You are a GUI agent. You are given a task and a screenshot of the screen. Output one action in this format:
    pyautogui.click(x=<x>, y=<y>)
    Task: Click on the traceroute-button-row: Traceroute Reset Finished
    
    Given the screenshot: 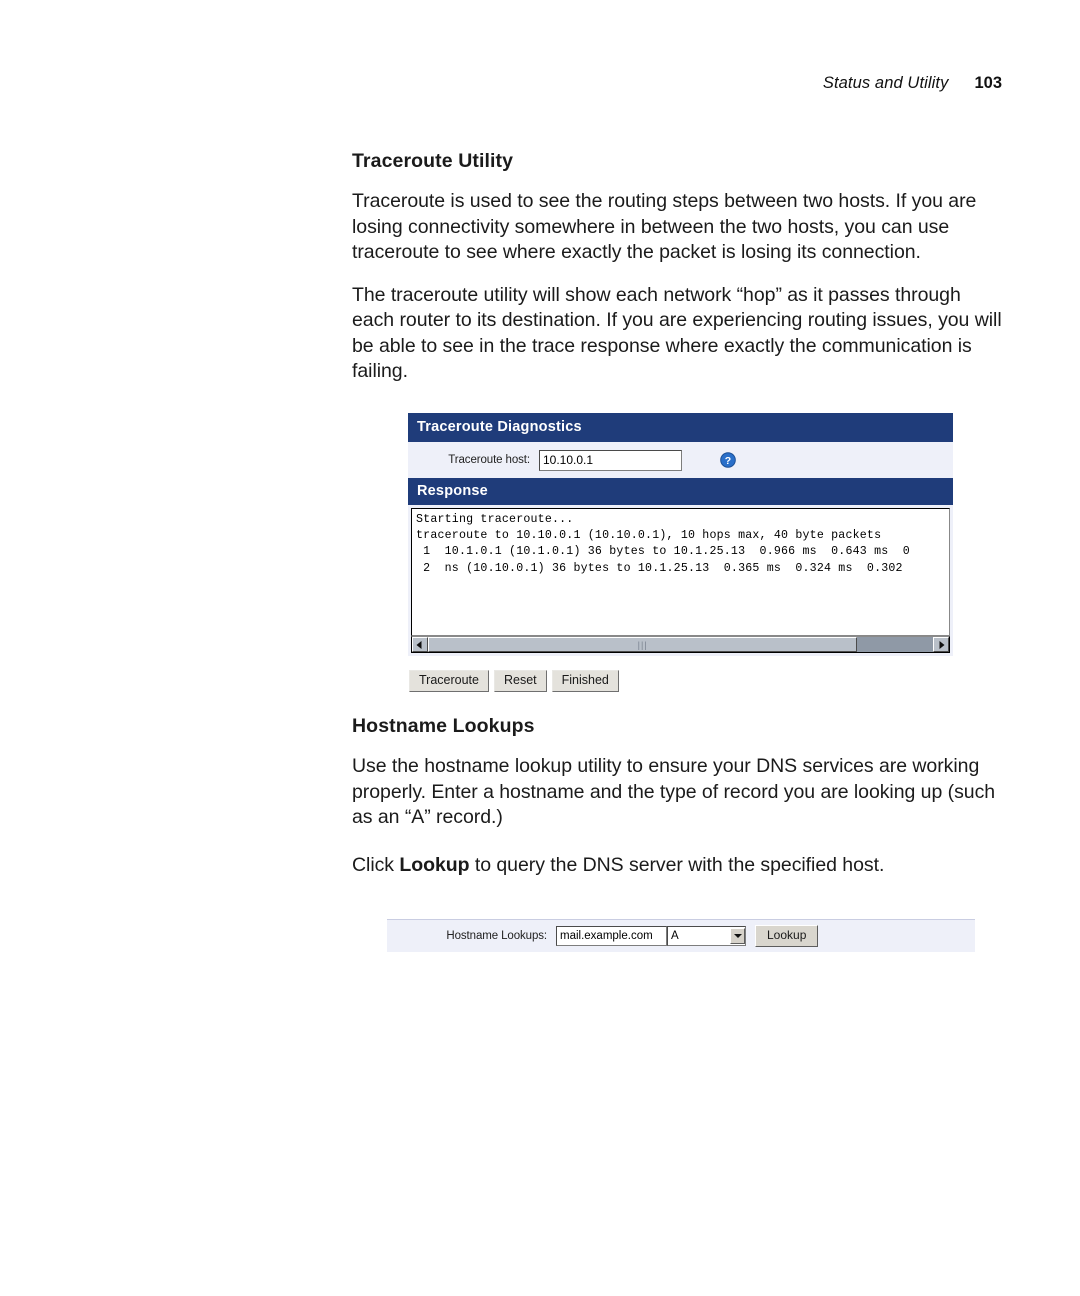 What is the action you would take?
    pyautogui.click(x=516, y=681)
    